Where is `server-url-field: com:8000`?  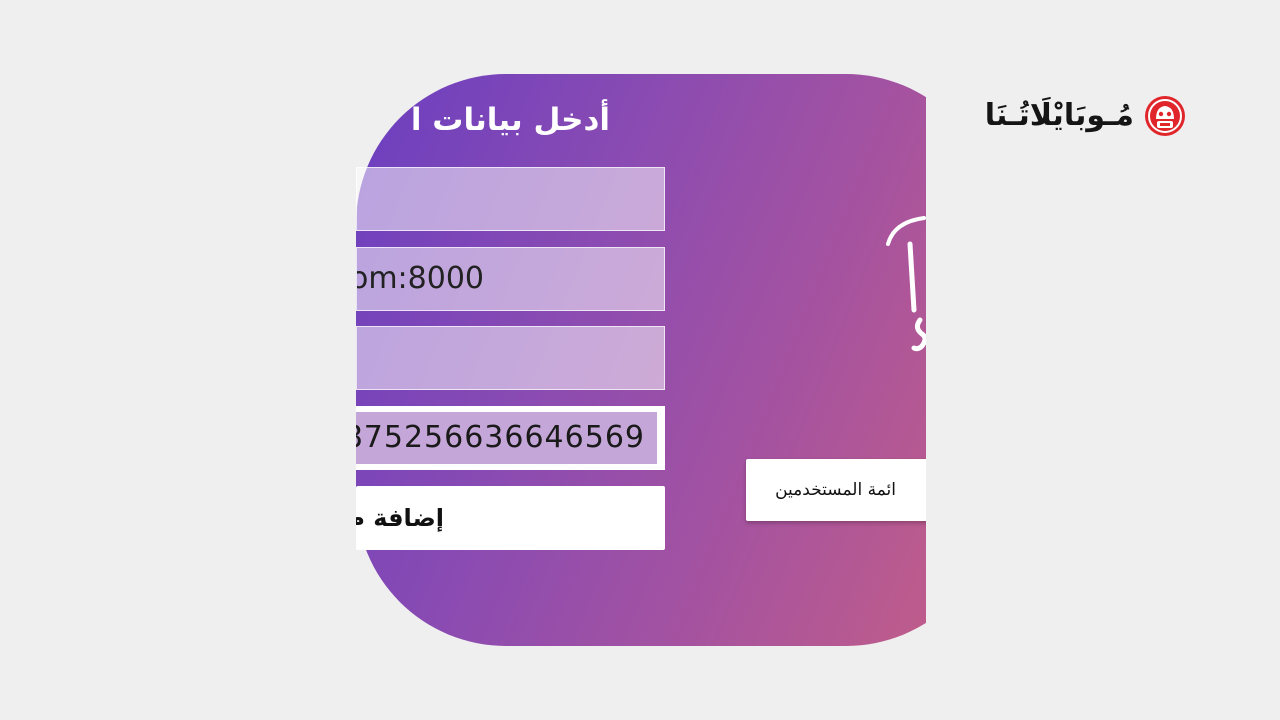
server-url-field: com:8000 is located at coordinates (510, 279).